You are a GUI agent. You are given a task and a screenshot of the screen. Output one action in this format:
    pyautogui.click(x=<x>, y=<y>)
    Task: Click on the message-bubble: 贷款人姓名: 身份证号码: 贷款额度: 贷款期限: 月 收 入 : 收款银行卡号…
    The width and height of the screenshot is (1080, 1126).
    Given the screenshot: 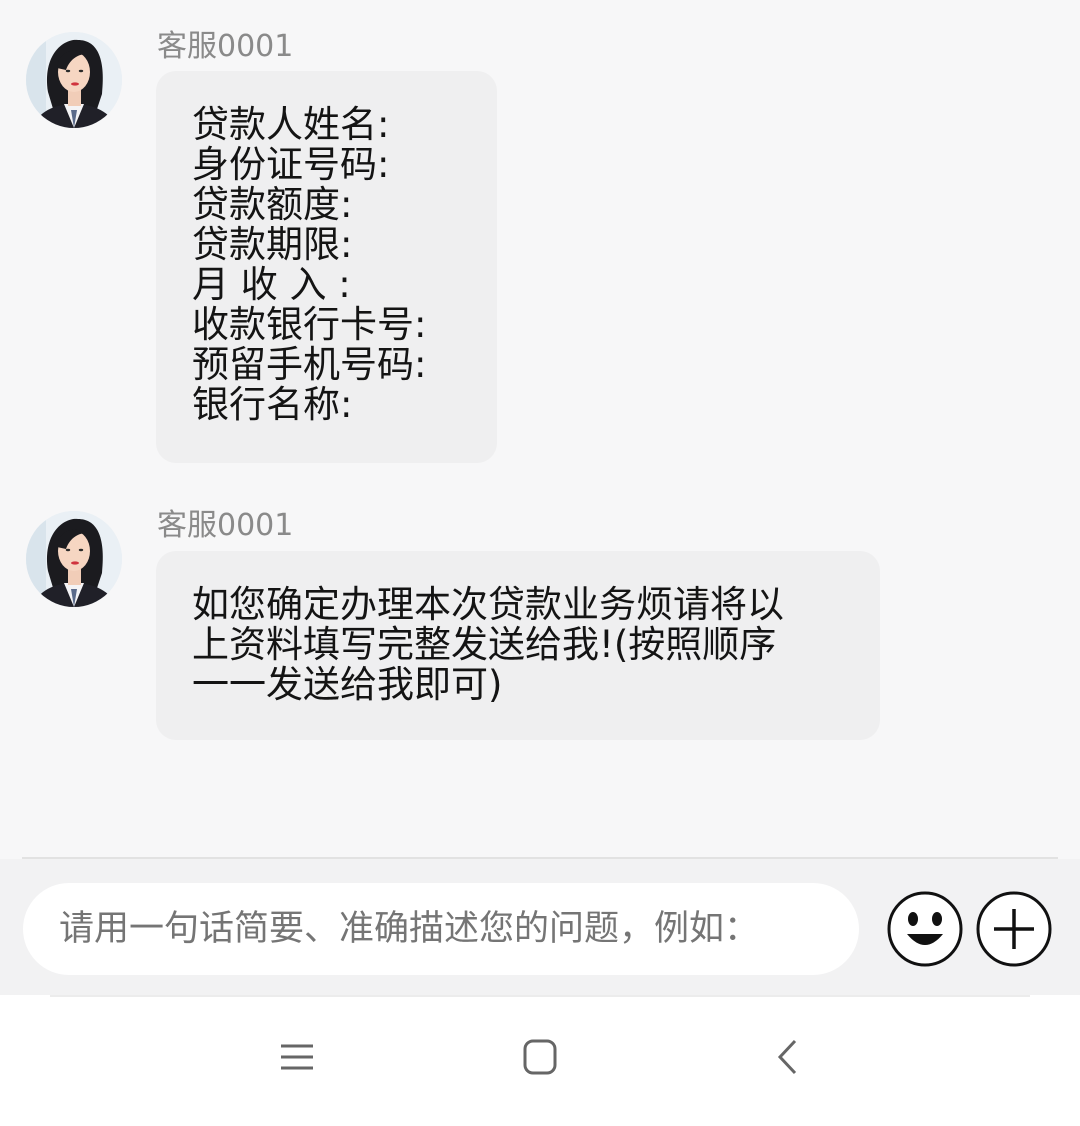 What is the action you would take?
    pyautogui.click(x=326, y=267)
    